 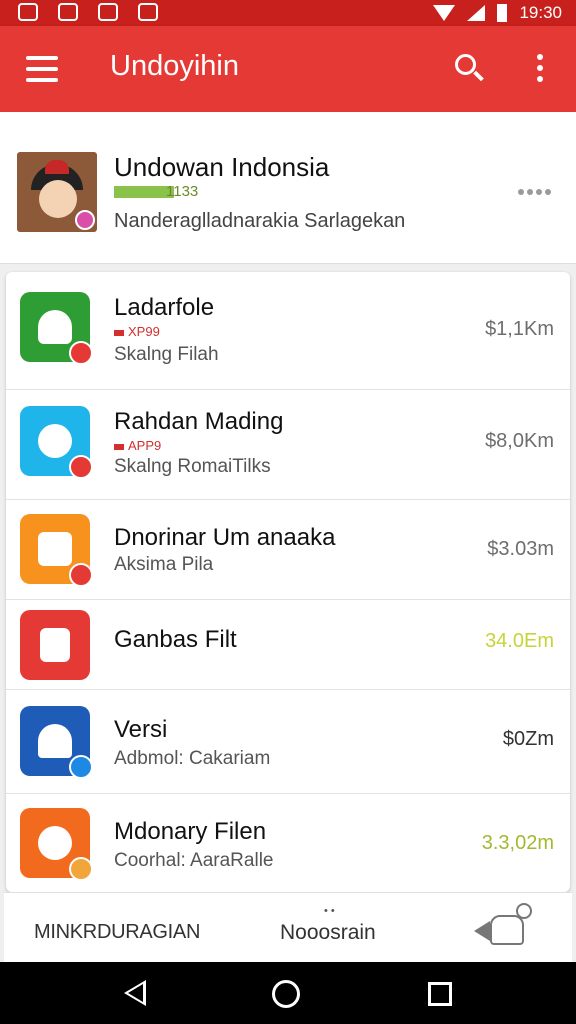 I want to click on item-tag: APP9, so click(x=137, y=445).